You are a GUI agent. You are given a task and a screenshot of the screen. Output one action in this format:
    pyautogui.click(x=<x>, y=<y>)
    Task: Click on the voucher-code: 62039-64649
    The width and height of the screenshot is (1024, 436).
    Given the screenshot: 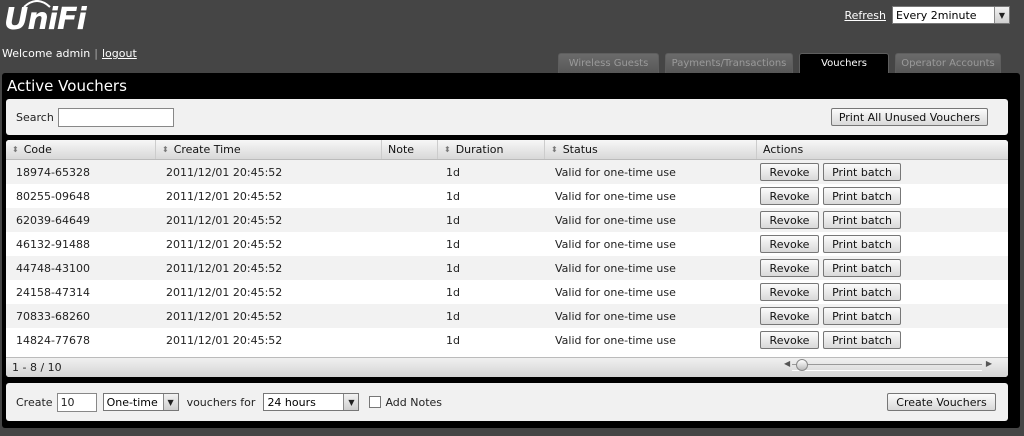 What is the action you would take?
    pyautogui.click(x=53, y=220)
    